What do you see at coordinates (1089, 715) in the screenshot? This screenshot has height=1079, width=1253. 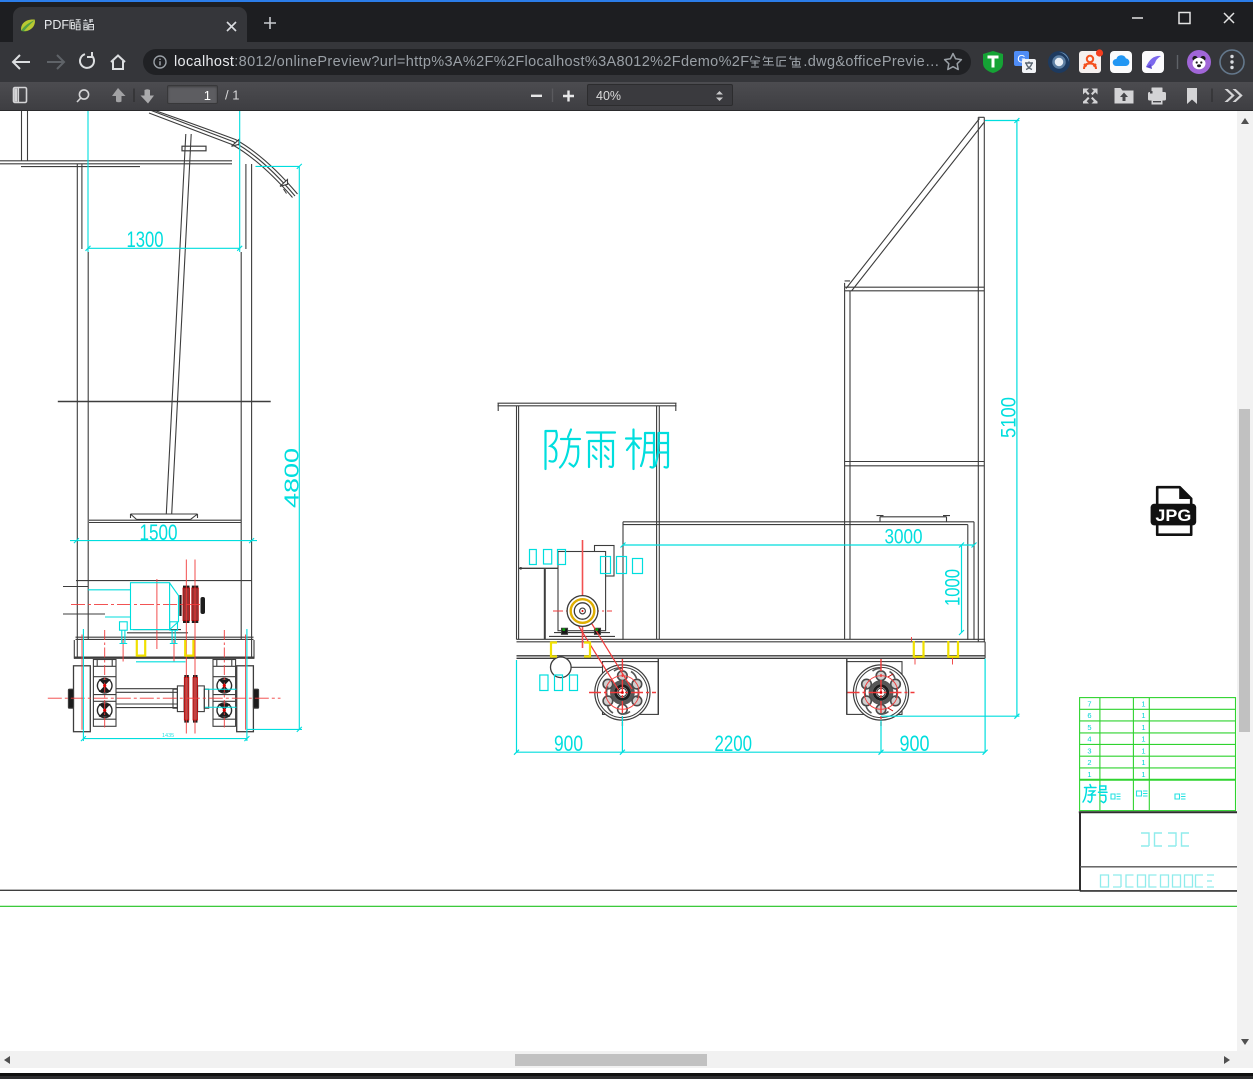 I see `svg-text: 6` at bounding box center [1089, 715].